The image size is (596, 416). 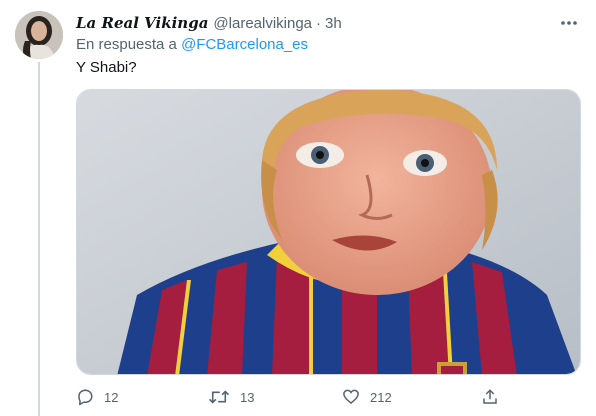 I want to click on reply-count: 12, so click(x=111, y=397).